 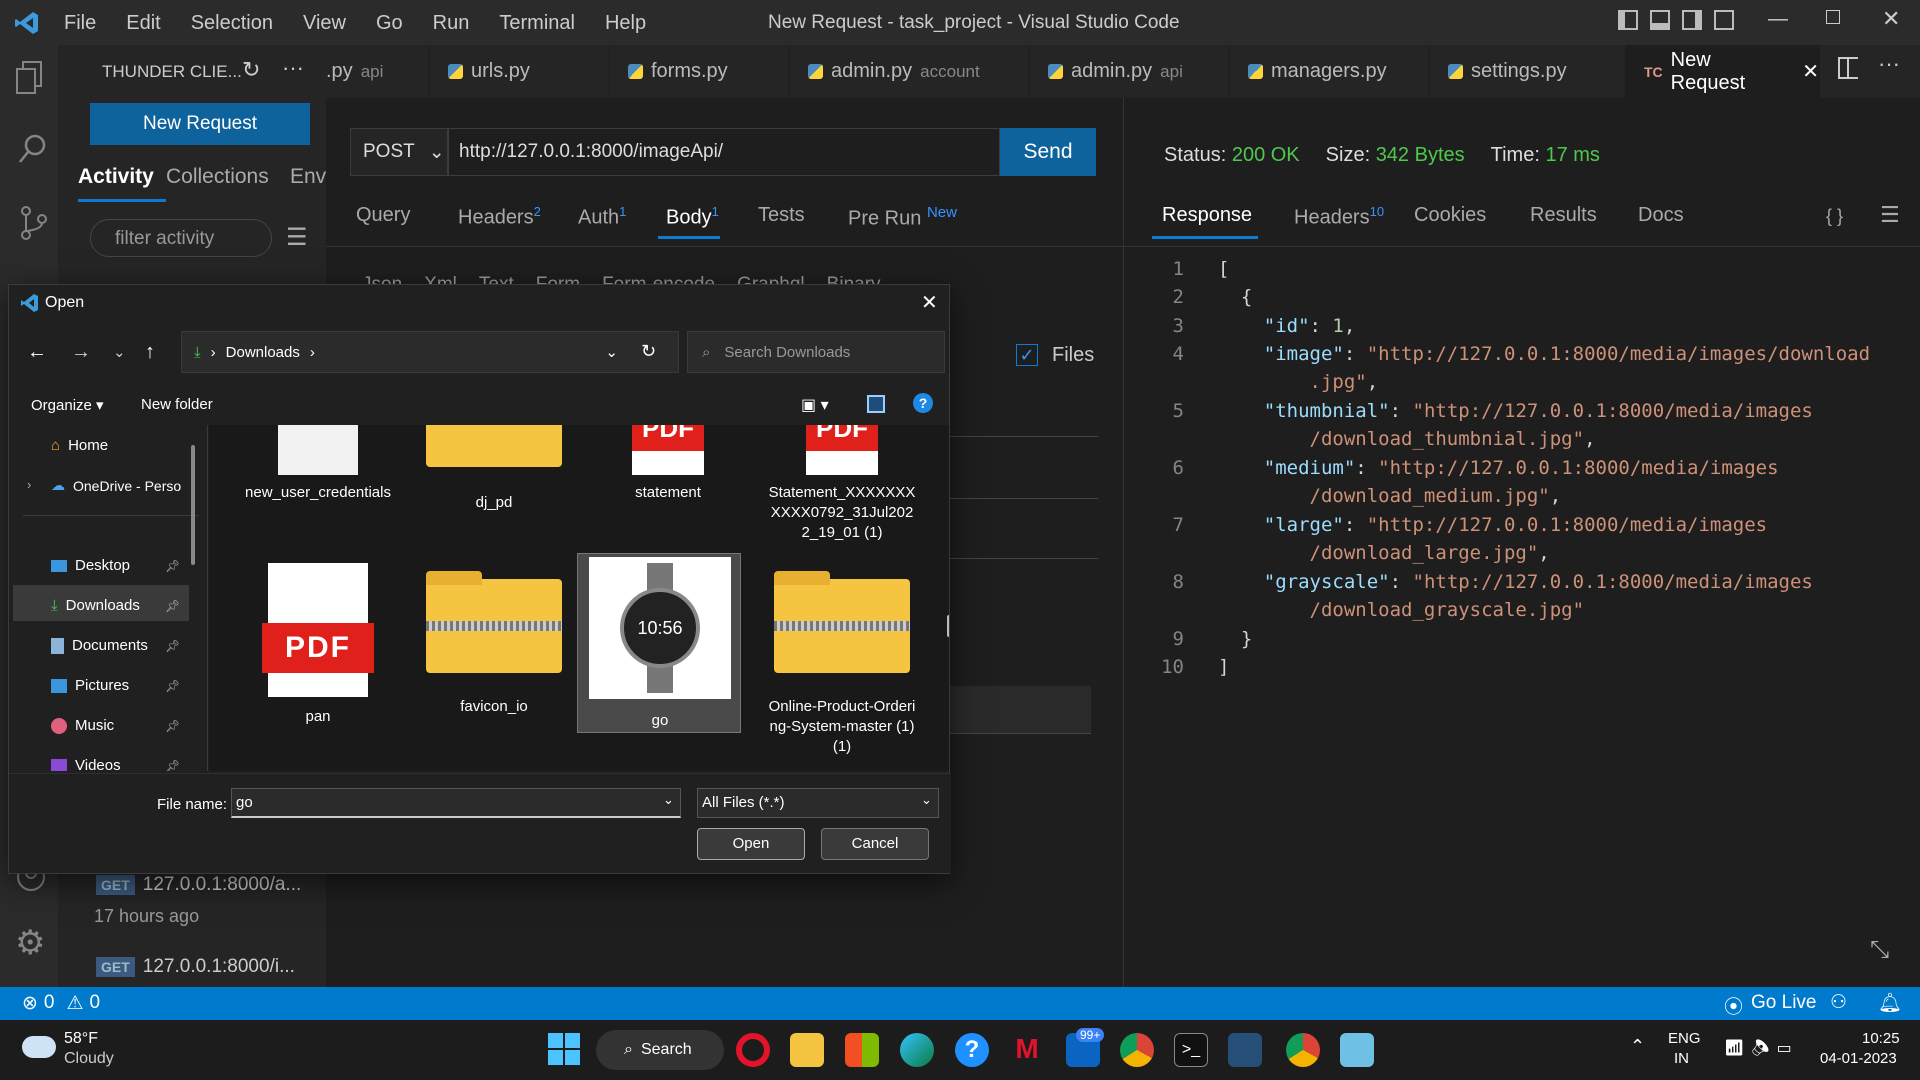 I want to click on tab-admin-py-account: admin.py account, so click(x=910, y=71).